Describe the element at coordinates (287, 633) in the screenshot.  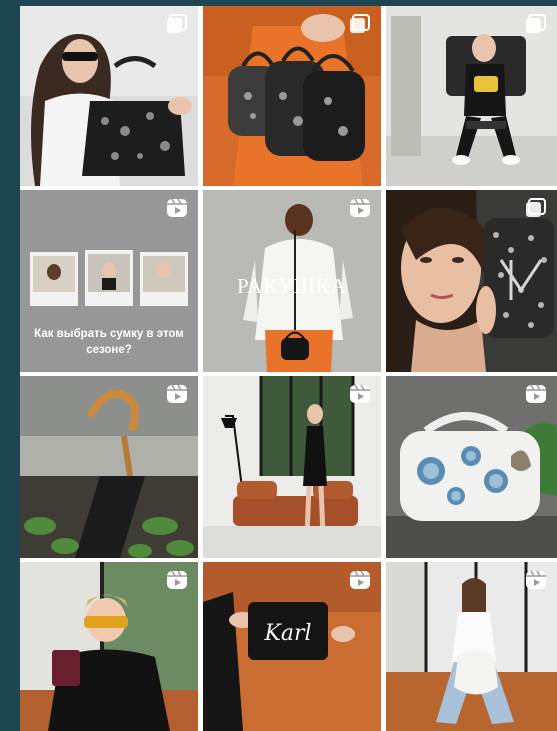
I see `bag-brand-text: Karl` at that location.